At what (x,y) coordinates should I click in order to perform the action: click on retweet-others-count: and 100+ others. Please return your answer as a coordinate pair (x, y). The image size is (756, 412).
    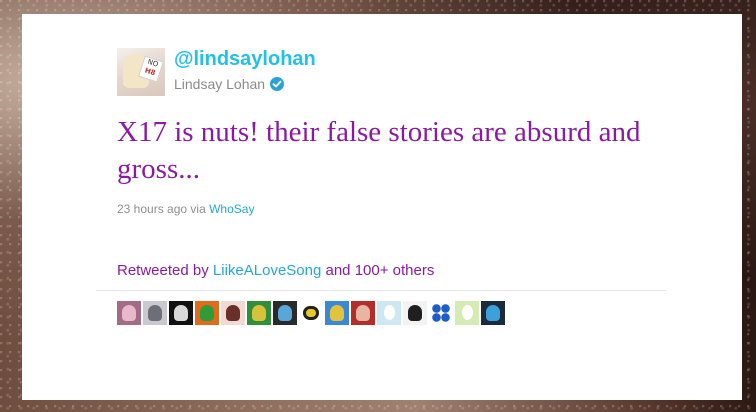
    Looking at the image, I should click on (380, 270).